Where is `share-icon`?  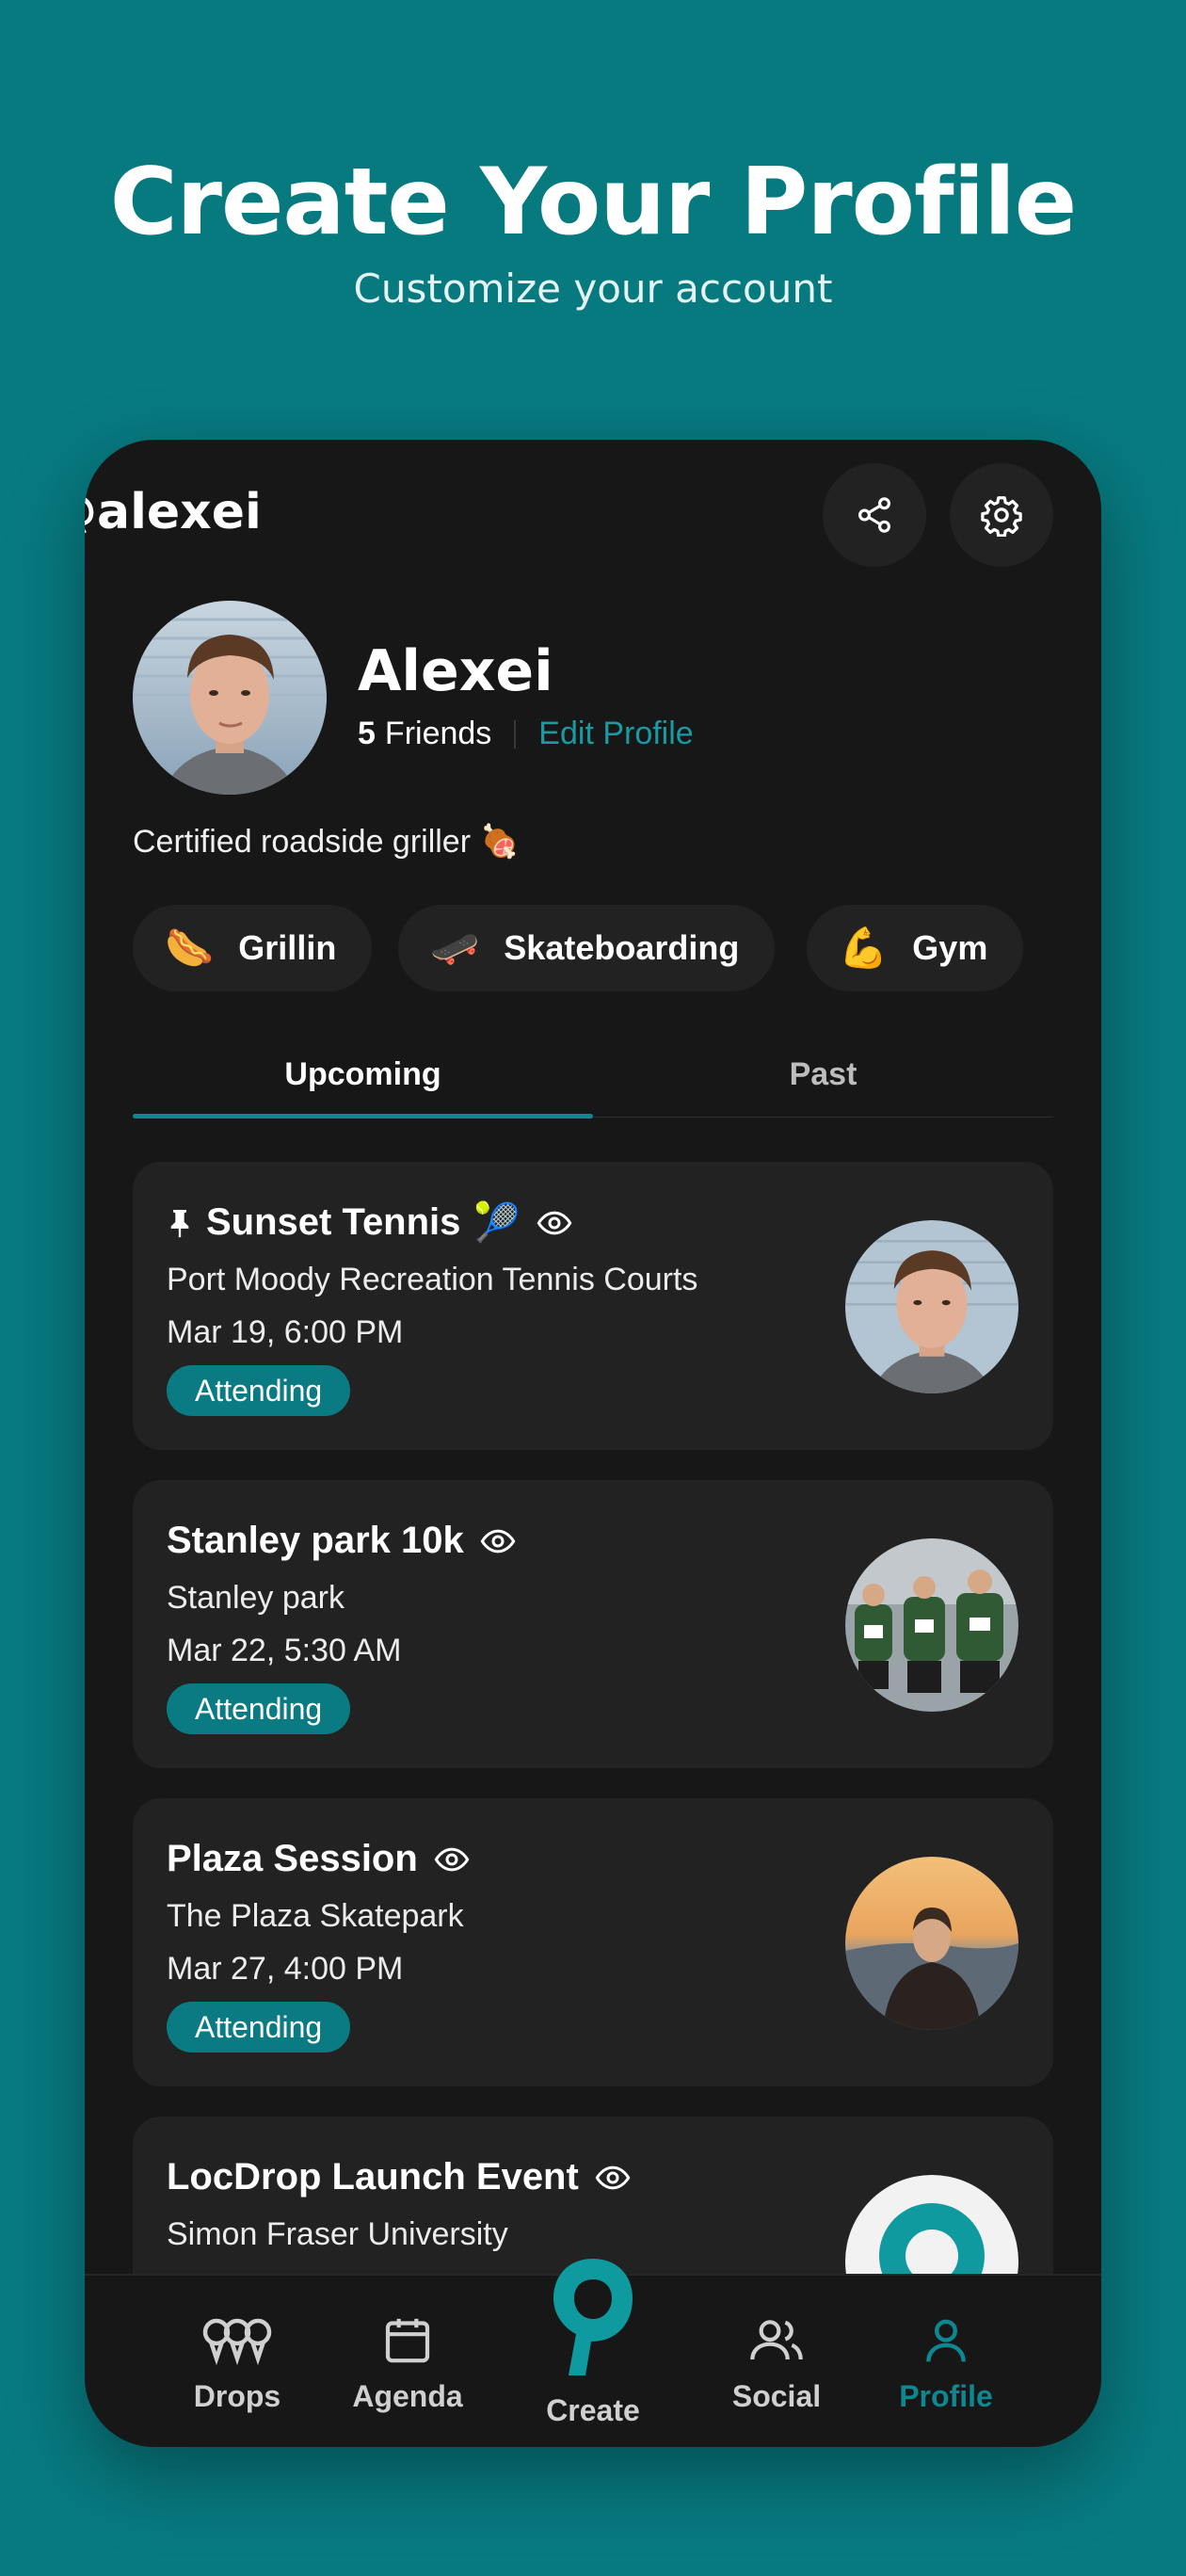
share-icon is located at coordinates (874, 515).